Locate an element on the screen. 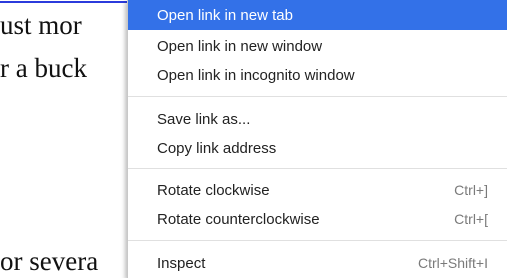 The image size is (507, 278). menu-item-open-new-window: Open link in new window is located at coordinates (317, 46).